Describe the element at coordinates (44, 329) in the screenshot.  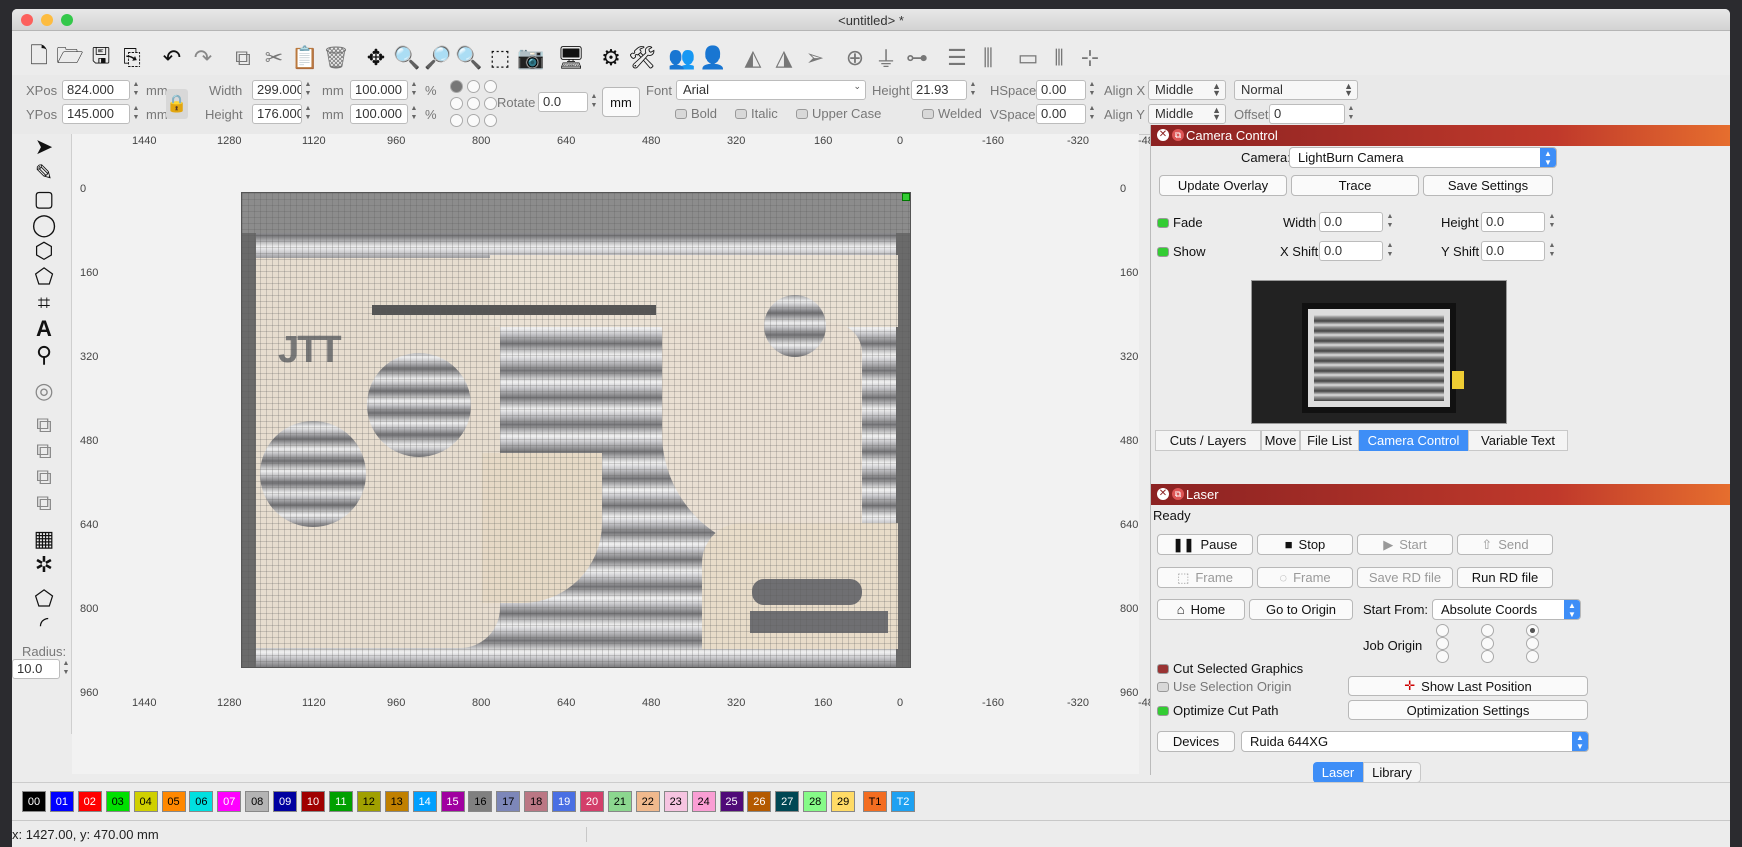
I see `text-tool-icon: A` at that location.